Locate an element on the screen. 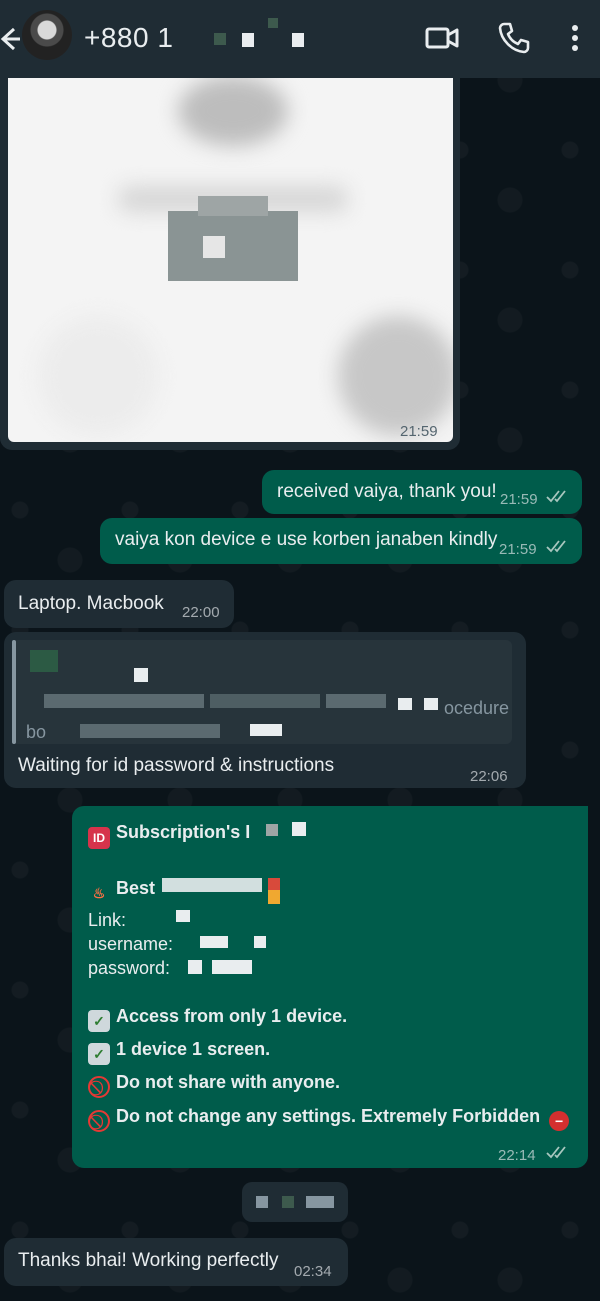 The height and width of the screenshot is (1301, 600). username-label: username: is located at coordinates (131, 944).